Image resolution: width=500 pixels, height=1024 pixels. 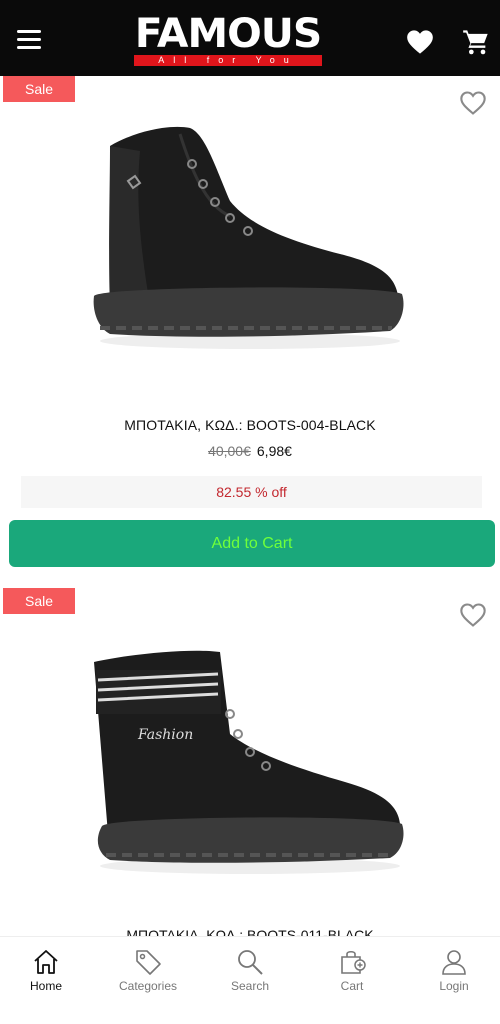 I want to click on old-price: 40,00€, so click(x=229, y=451).